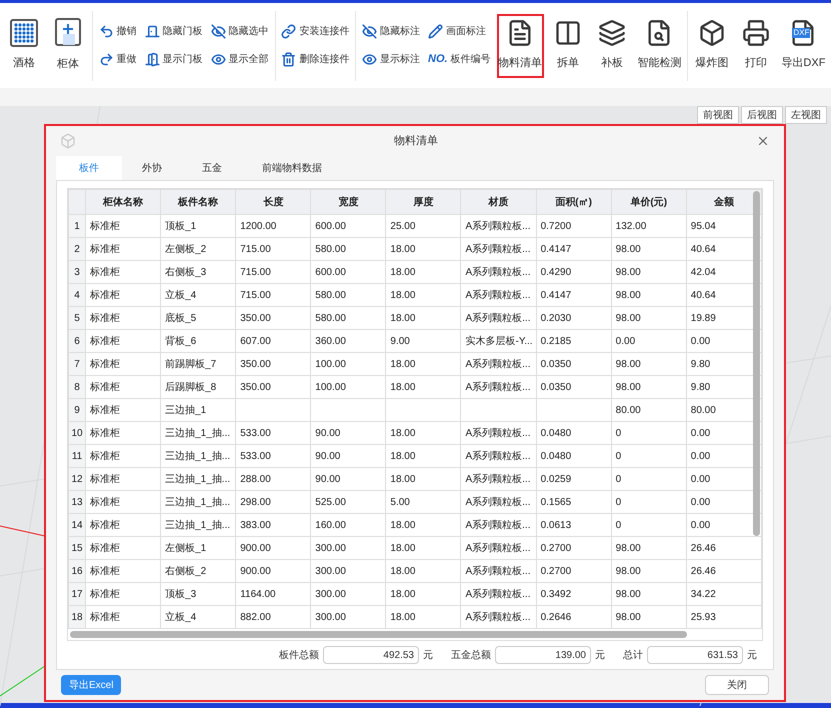  Describe the element at coordinates (423, 502) in the screenshot. I see `table-cell: 5.00` at that location.